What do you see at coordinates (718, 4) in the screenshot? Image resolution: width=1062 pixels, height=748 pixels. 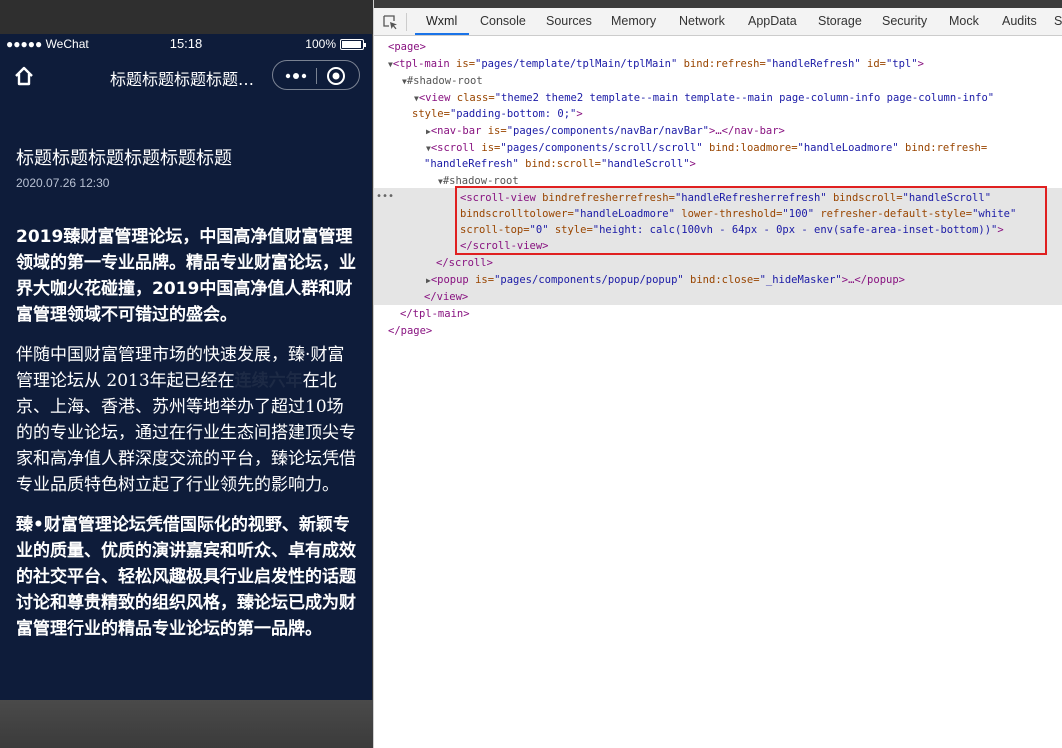 I see `devtools-top-strip` at bounding box center [718, 4].